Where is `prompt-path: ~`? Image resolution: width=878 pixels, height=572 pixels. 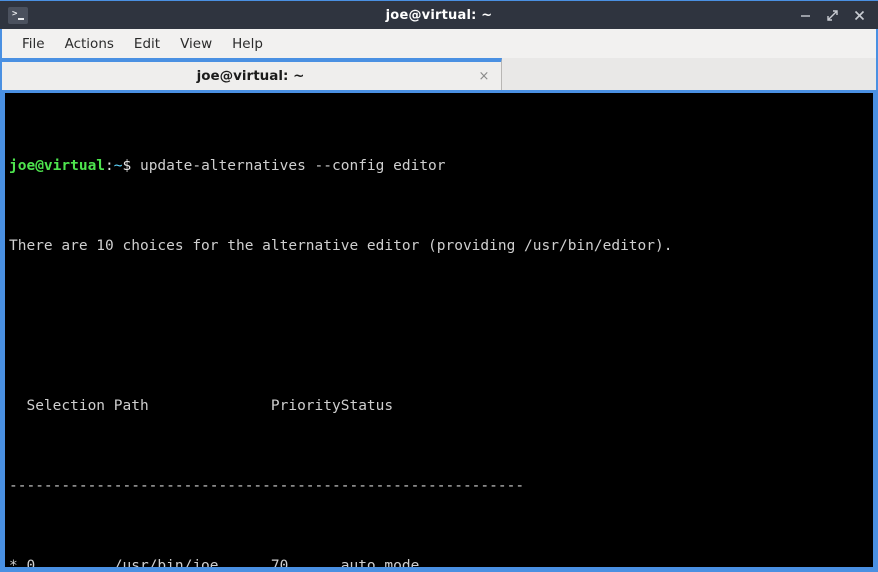
prompt-path: ~ is located at coordinates (118, 166).